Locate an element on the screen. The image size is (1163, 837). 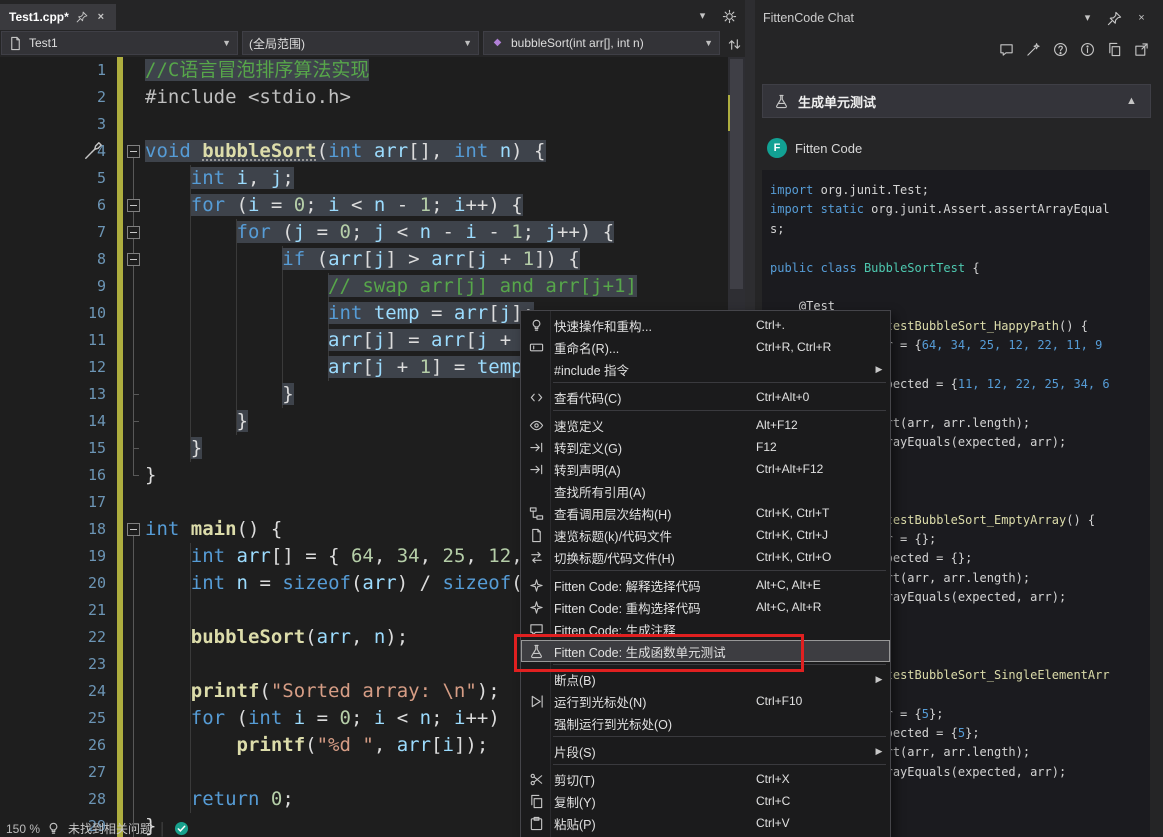
lightbulb-icon is located at coordinates (536, 325).